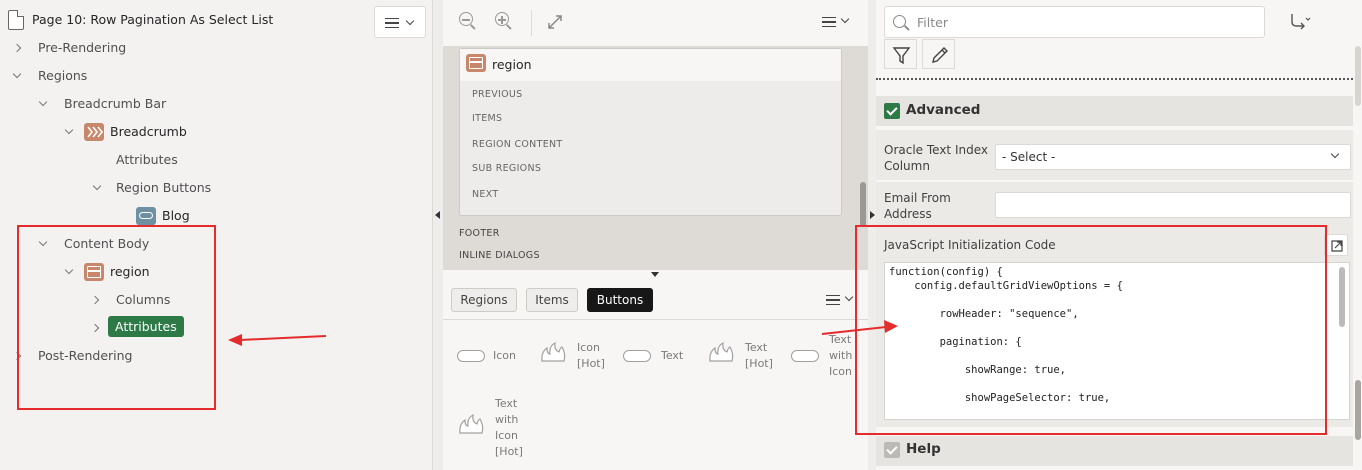  Describe the element at coordinates (1173, 205) in the screenshot. I see `email-from-input` at that location.